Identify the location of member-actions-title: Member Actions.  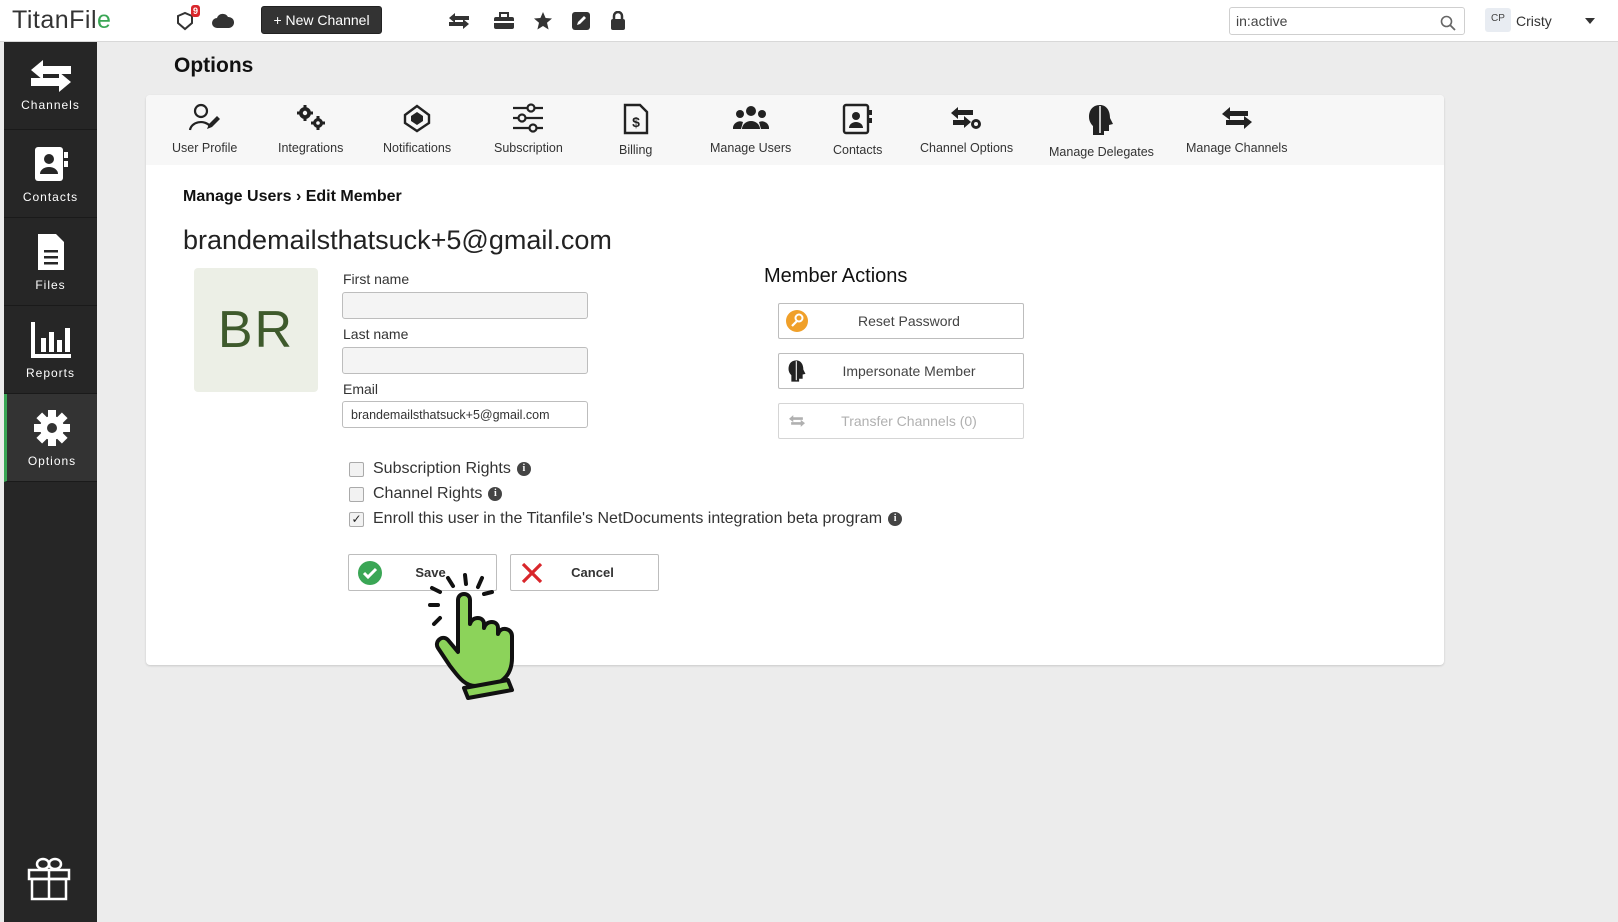
(836, 276).